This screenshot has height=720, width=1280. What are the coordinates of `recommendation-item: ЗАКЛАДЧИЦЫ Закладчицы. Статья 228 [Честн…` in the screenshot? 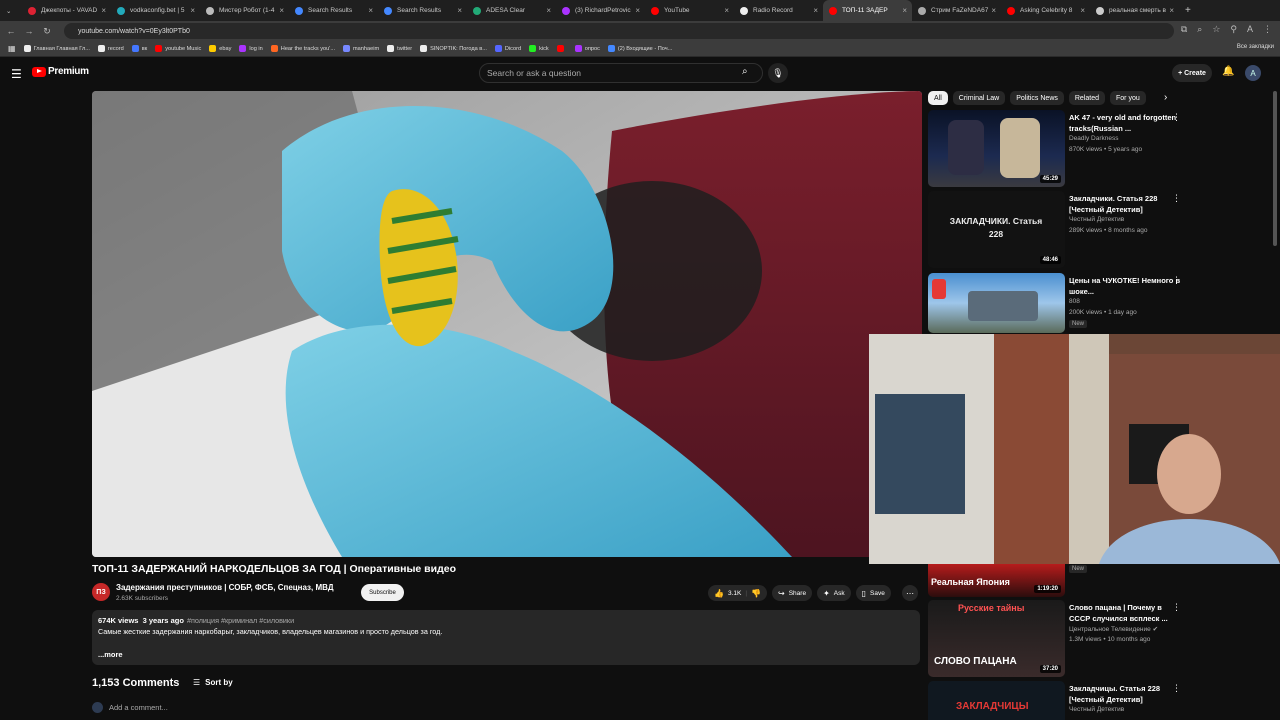 It's located at (1098, 700).